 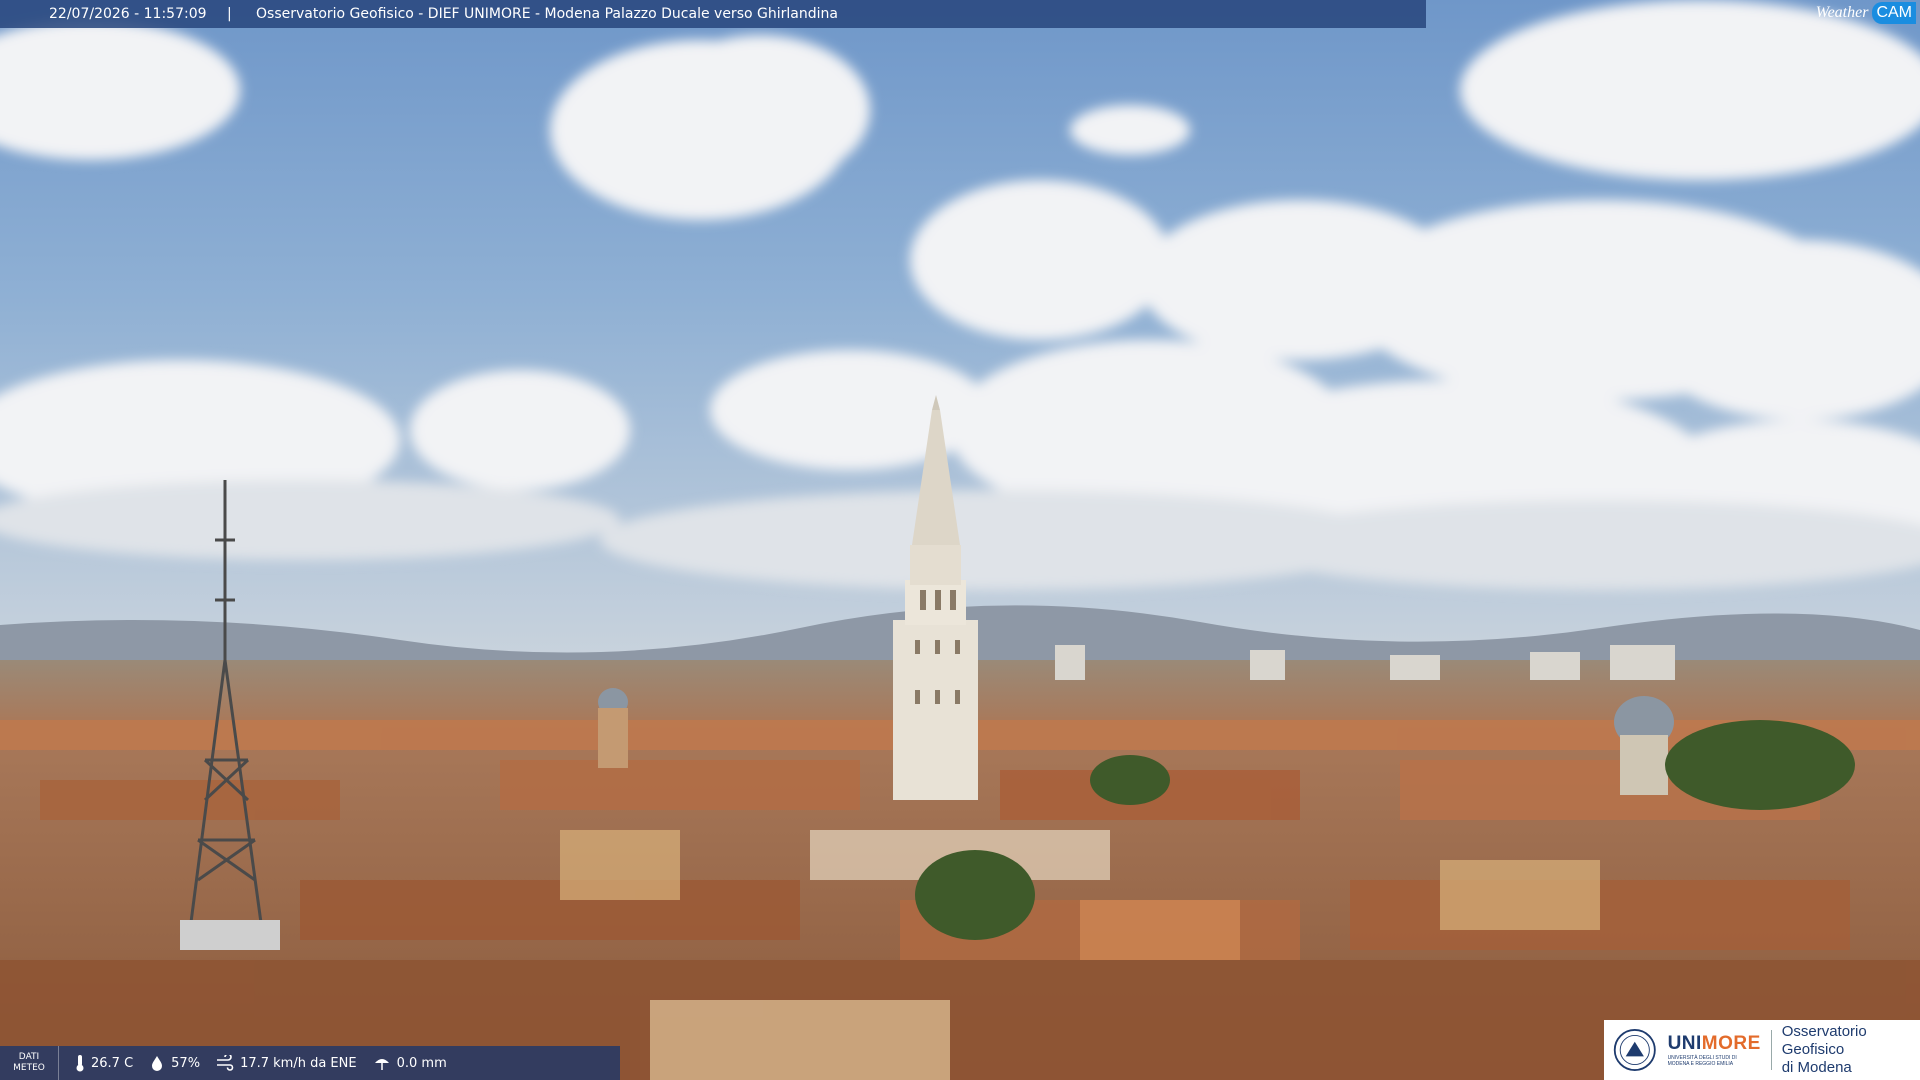 I want to click on unimore-uni: UNI, so click(x=1684, y=1043).